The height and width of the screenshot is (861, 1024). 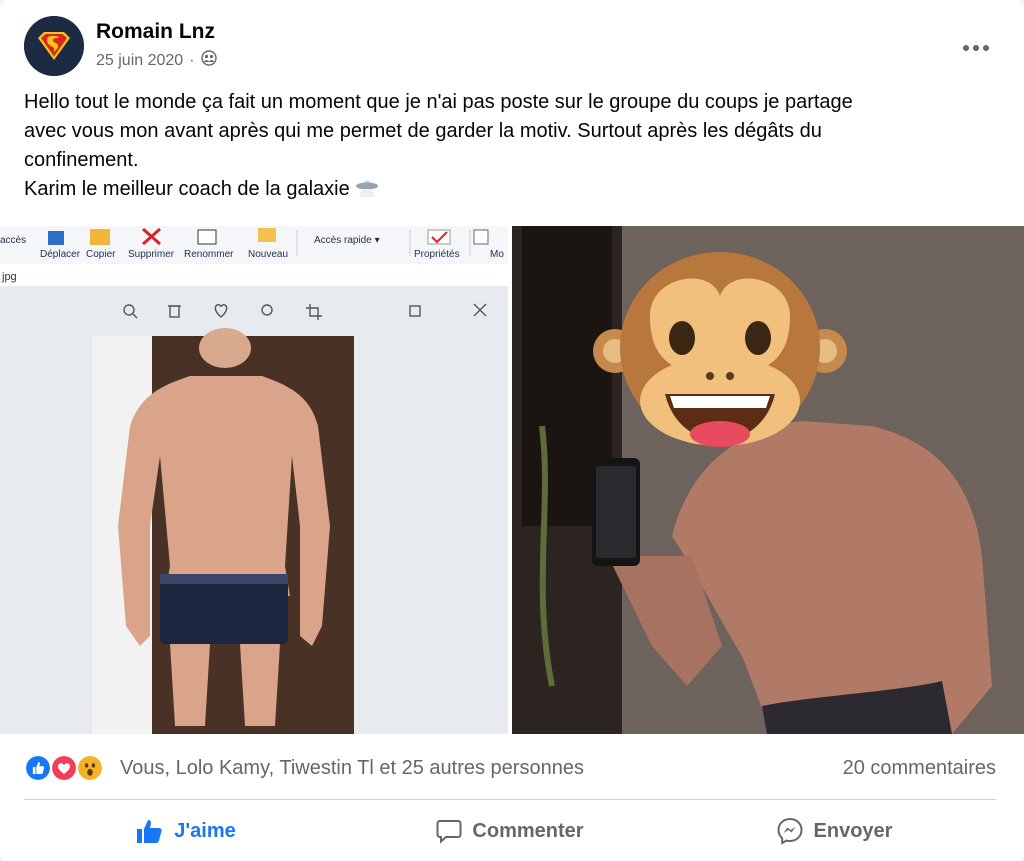 I want to click on ribbon-label: Supprimer, so click(x=151, y=254).